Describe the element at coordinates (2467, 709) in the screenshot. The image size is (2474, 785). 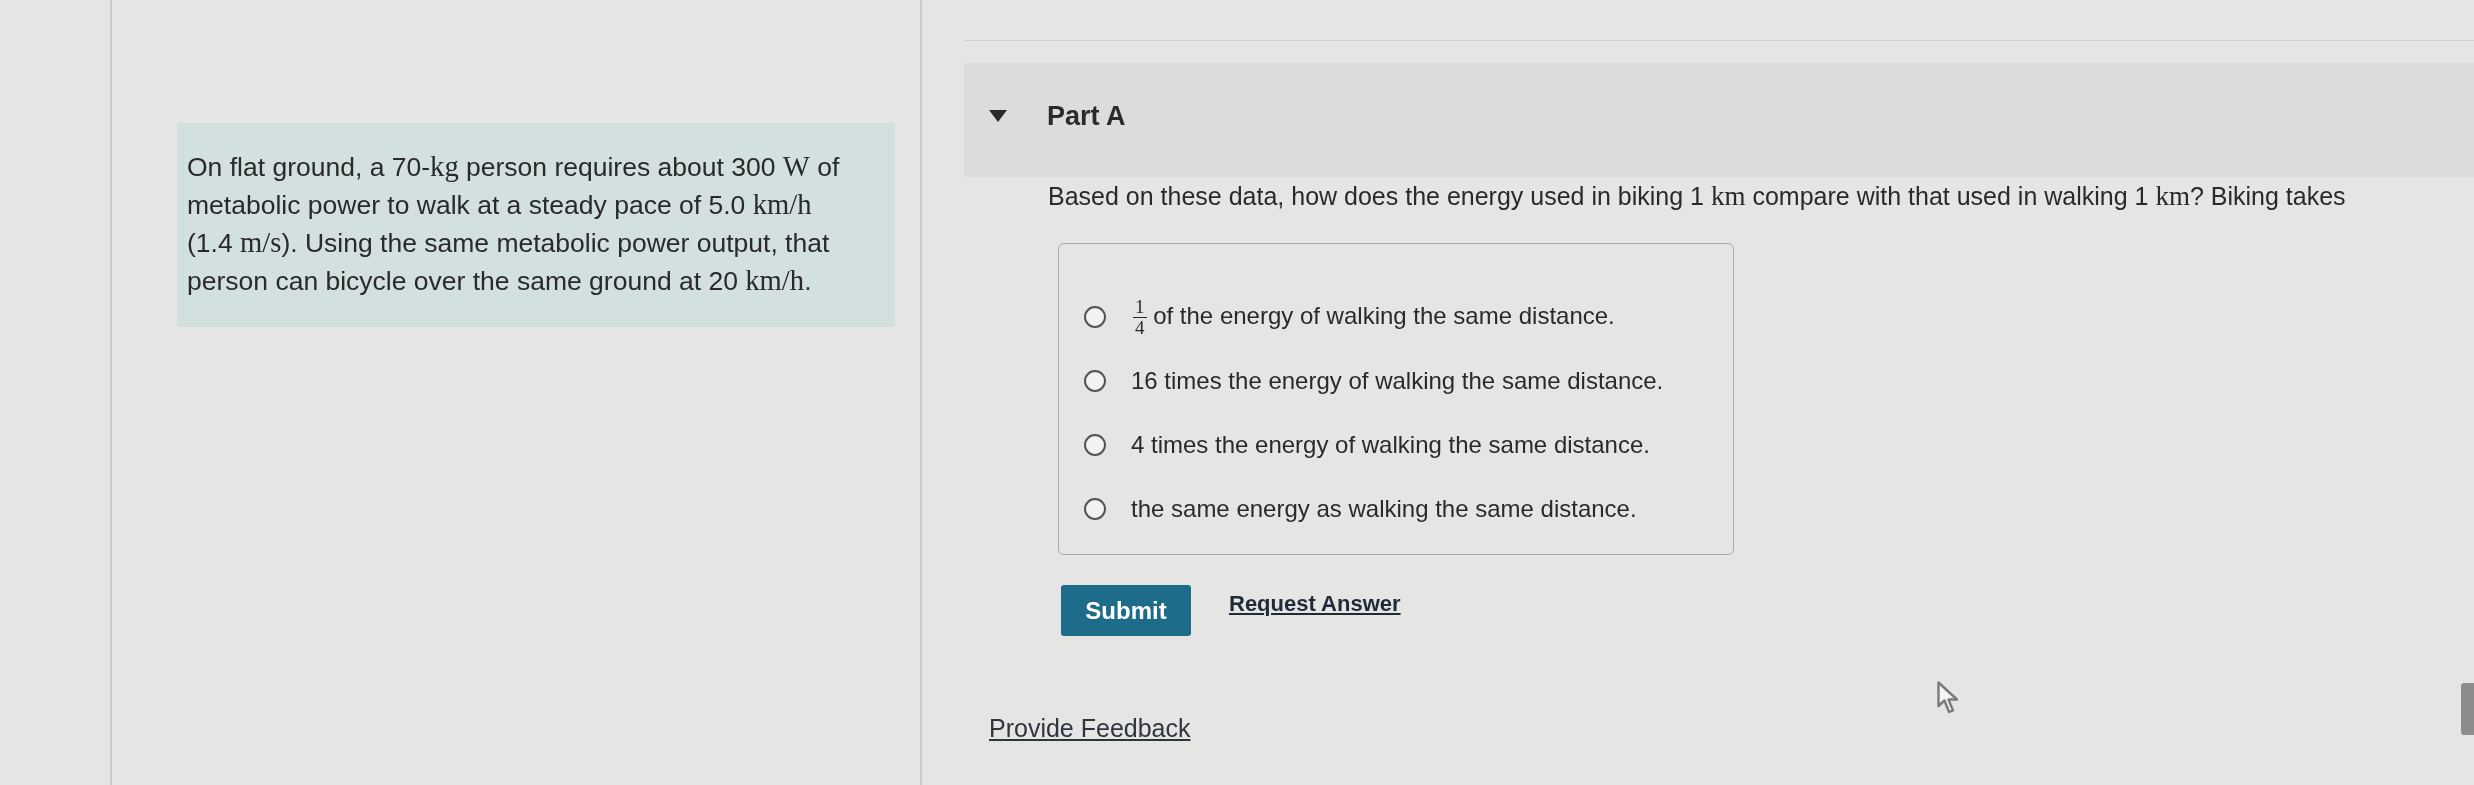
I see `scroll-handle` at that location.